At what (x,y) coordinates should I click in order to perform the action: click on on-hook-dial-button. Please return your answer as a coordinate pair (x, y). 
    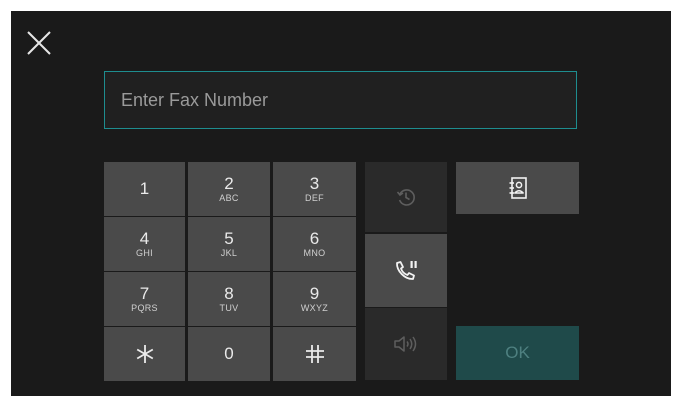
    Looking at the image, I should click on (406, 270).